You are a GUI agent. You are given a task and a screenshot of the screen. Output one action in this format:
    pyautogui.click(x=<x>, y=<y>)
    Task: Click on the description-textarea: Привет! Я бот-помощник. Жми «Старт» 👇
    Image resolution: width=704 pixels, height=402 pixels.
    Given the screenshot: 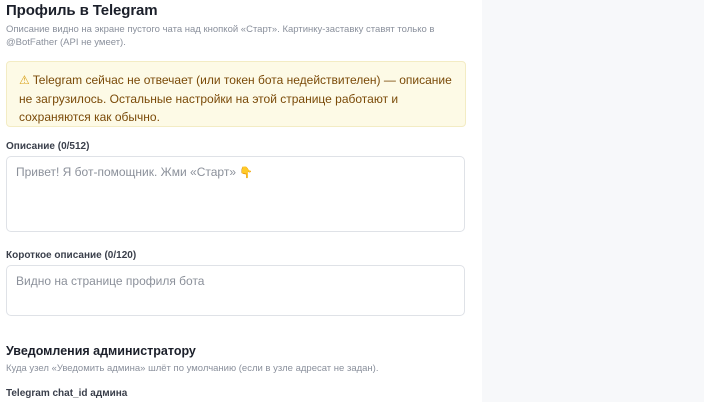 What is the action you would take?
    pyautogui.click(x=235, y=194)
    